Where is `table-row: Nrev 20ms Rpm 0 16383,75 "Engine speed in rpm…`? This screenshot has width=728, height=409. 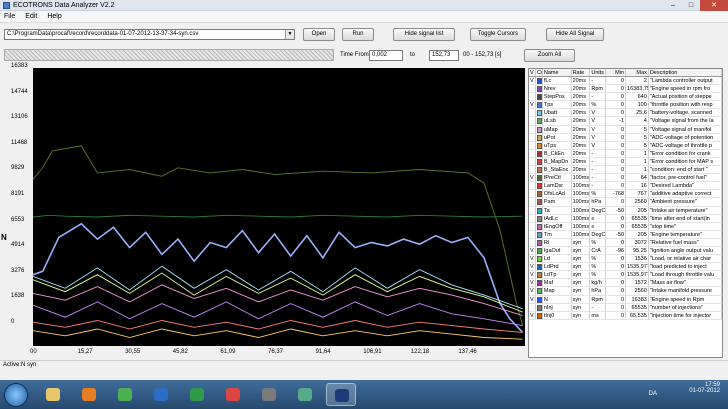
table-row: Nrev 20ms Rpm 0 16383,75 "Engine speed in rpm… is located at coordinates (625, 89).